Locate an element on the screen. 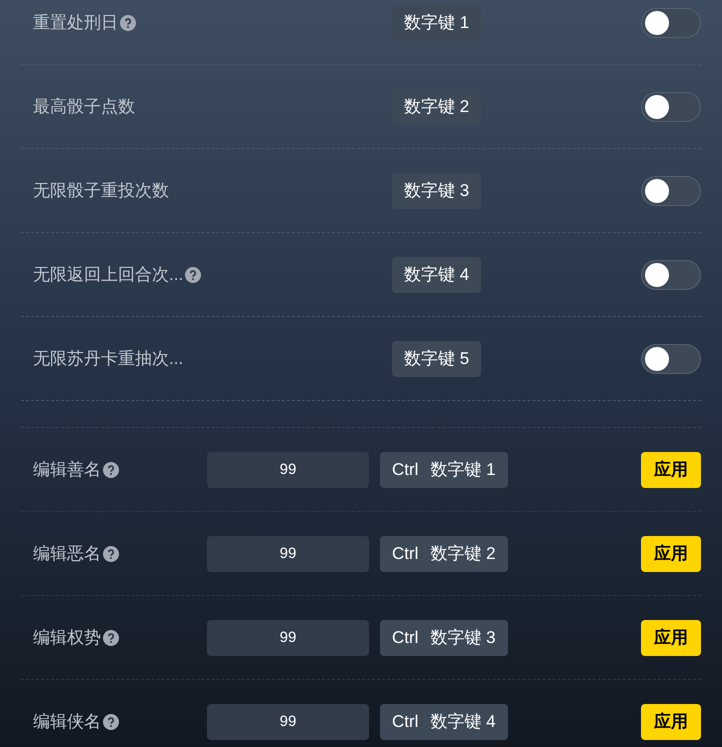 This screenshot has width=722, height=747. hotkey-chip: 数字键 1 is located at coordinates (437, 22).